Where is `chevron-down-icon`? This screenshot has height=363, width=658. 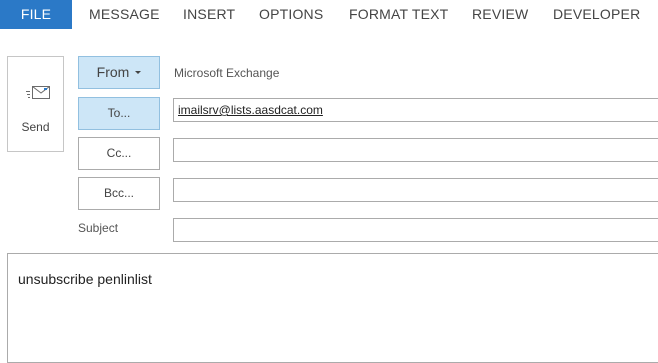
chevron-down-icon is located at coordinates (138, 72).